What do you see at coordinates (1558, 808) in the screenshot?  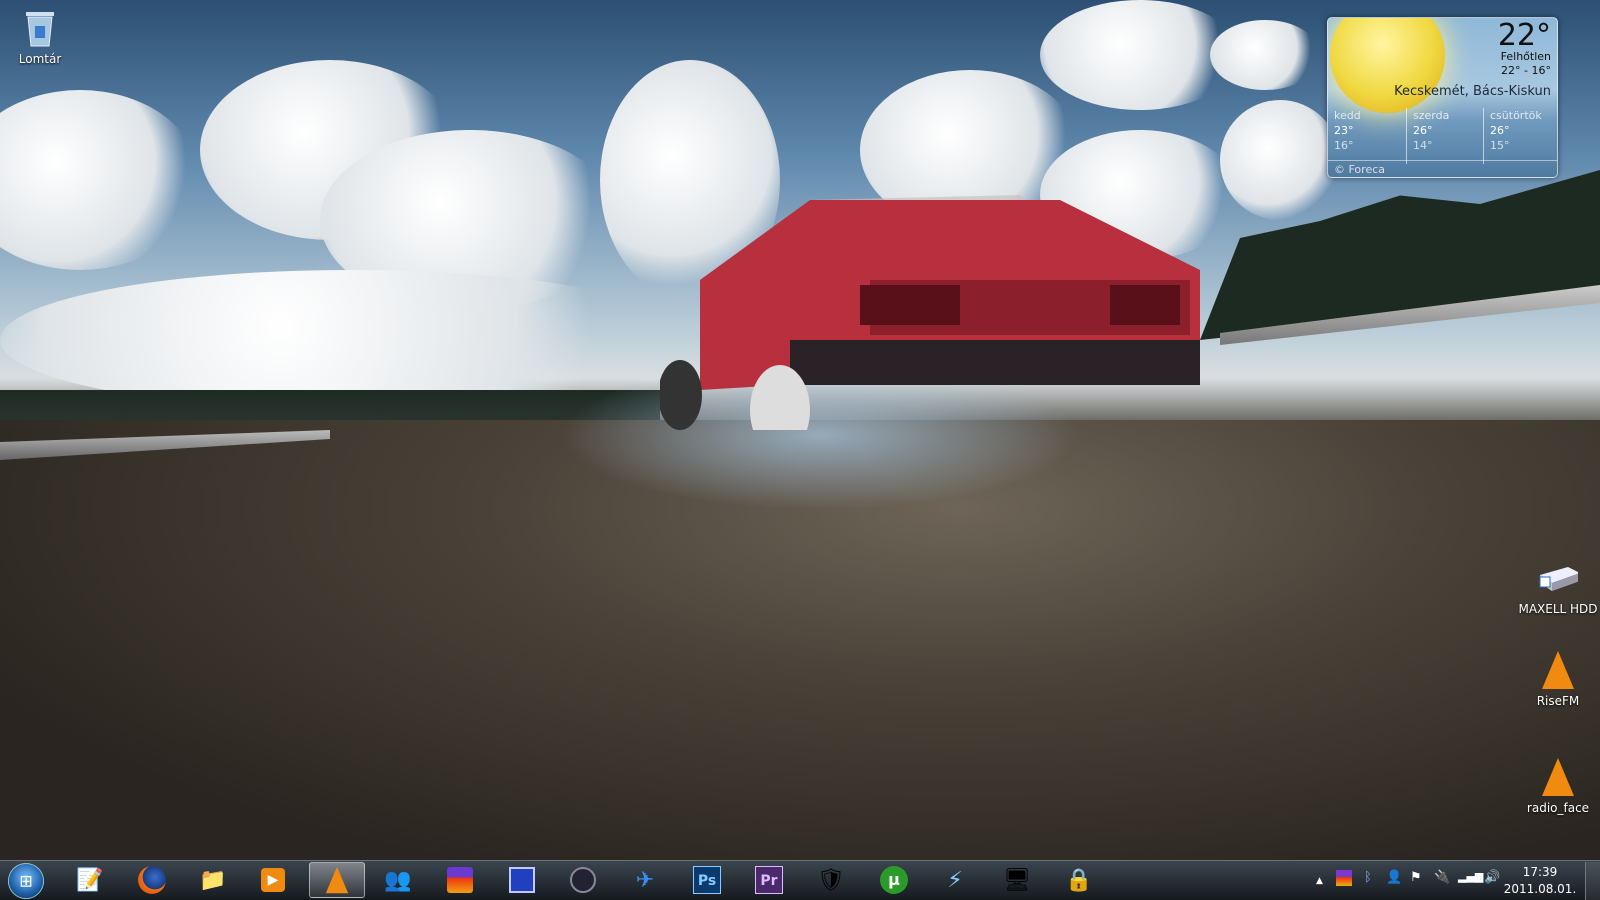 I see `desktop-icon-label: radio_face` at bounding box center [1558, 808].